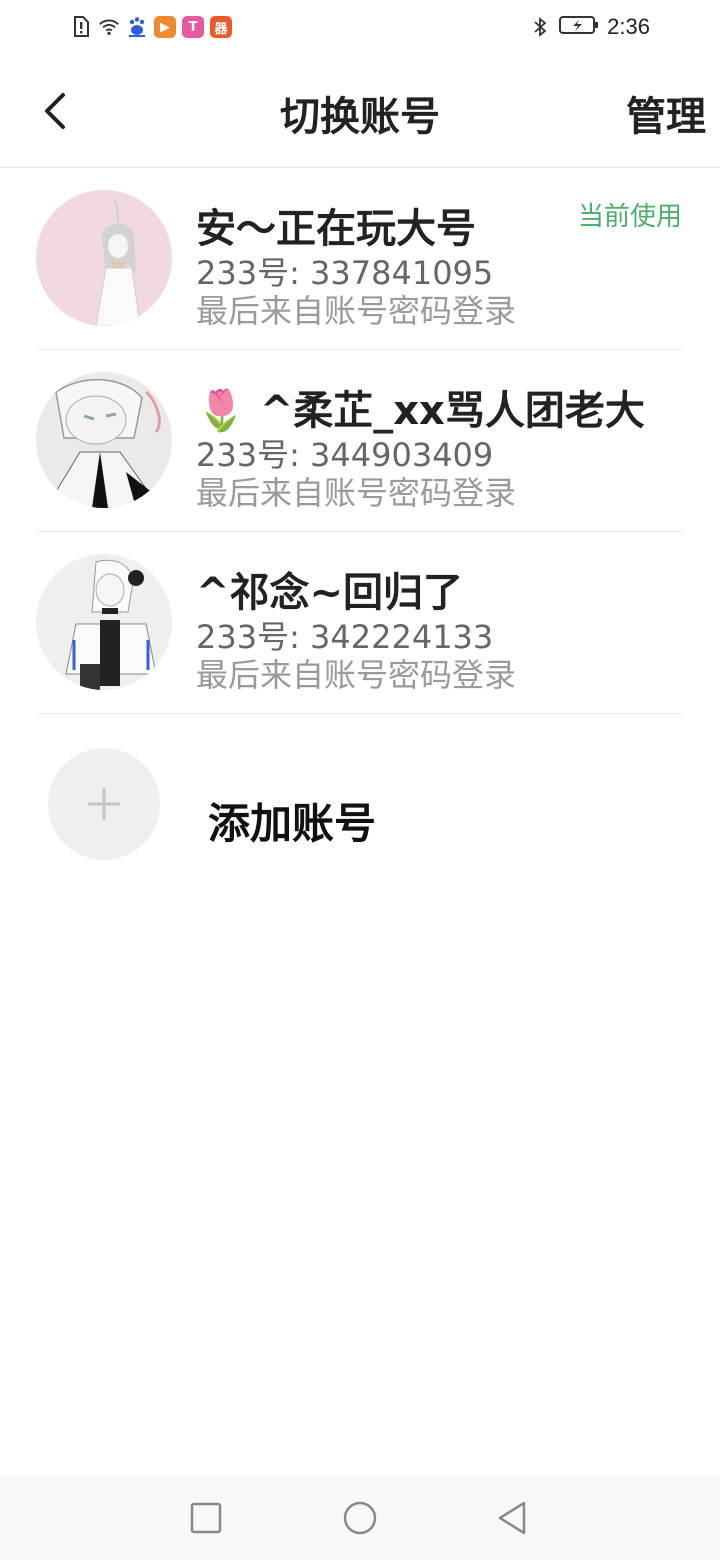 Image resolution: width=720 pixels, height=1560 pixels. Describe the element at coordinates (540, 27) in the screenshot. I see `bluetooth-icon` at that location.